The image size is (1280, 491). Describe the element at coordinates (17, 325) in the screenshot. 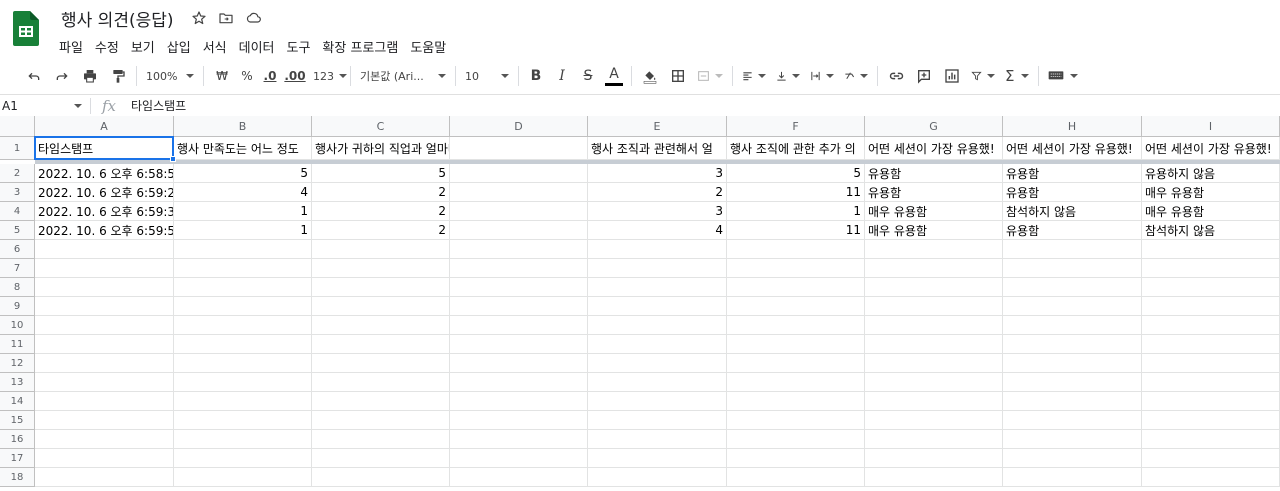

I see `row-header-10: 10` at that location.